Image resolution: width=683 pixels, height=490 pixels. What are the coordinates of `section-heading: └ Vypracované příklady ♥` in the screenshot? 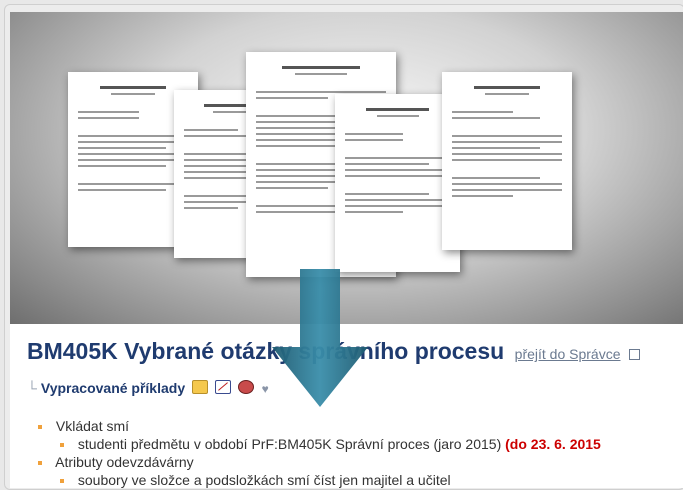 It's located at (148, 388).